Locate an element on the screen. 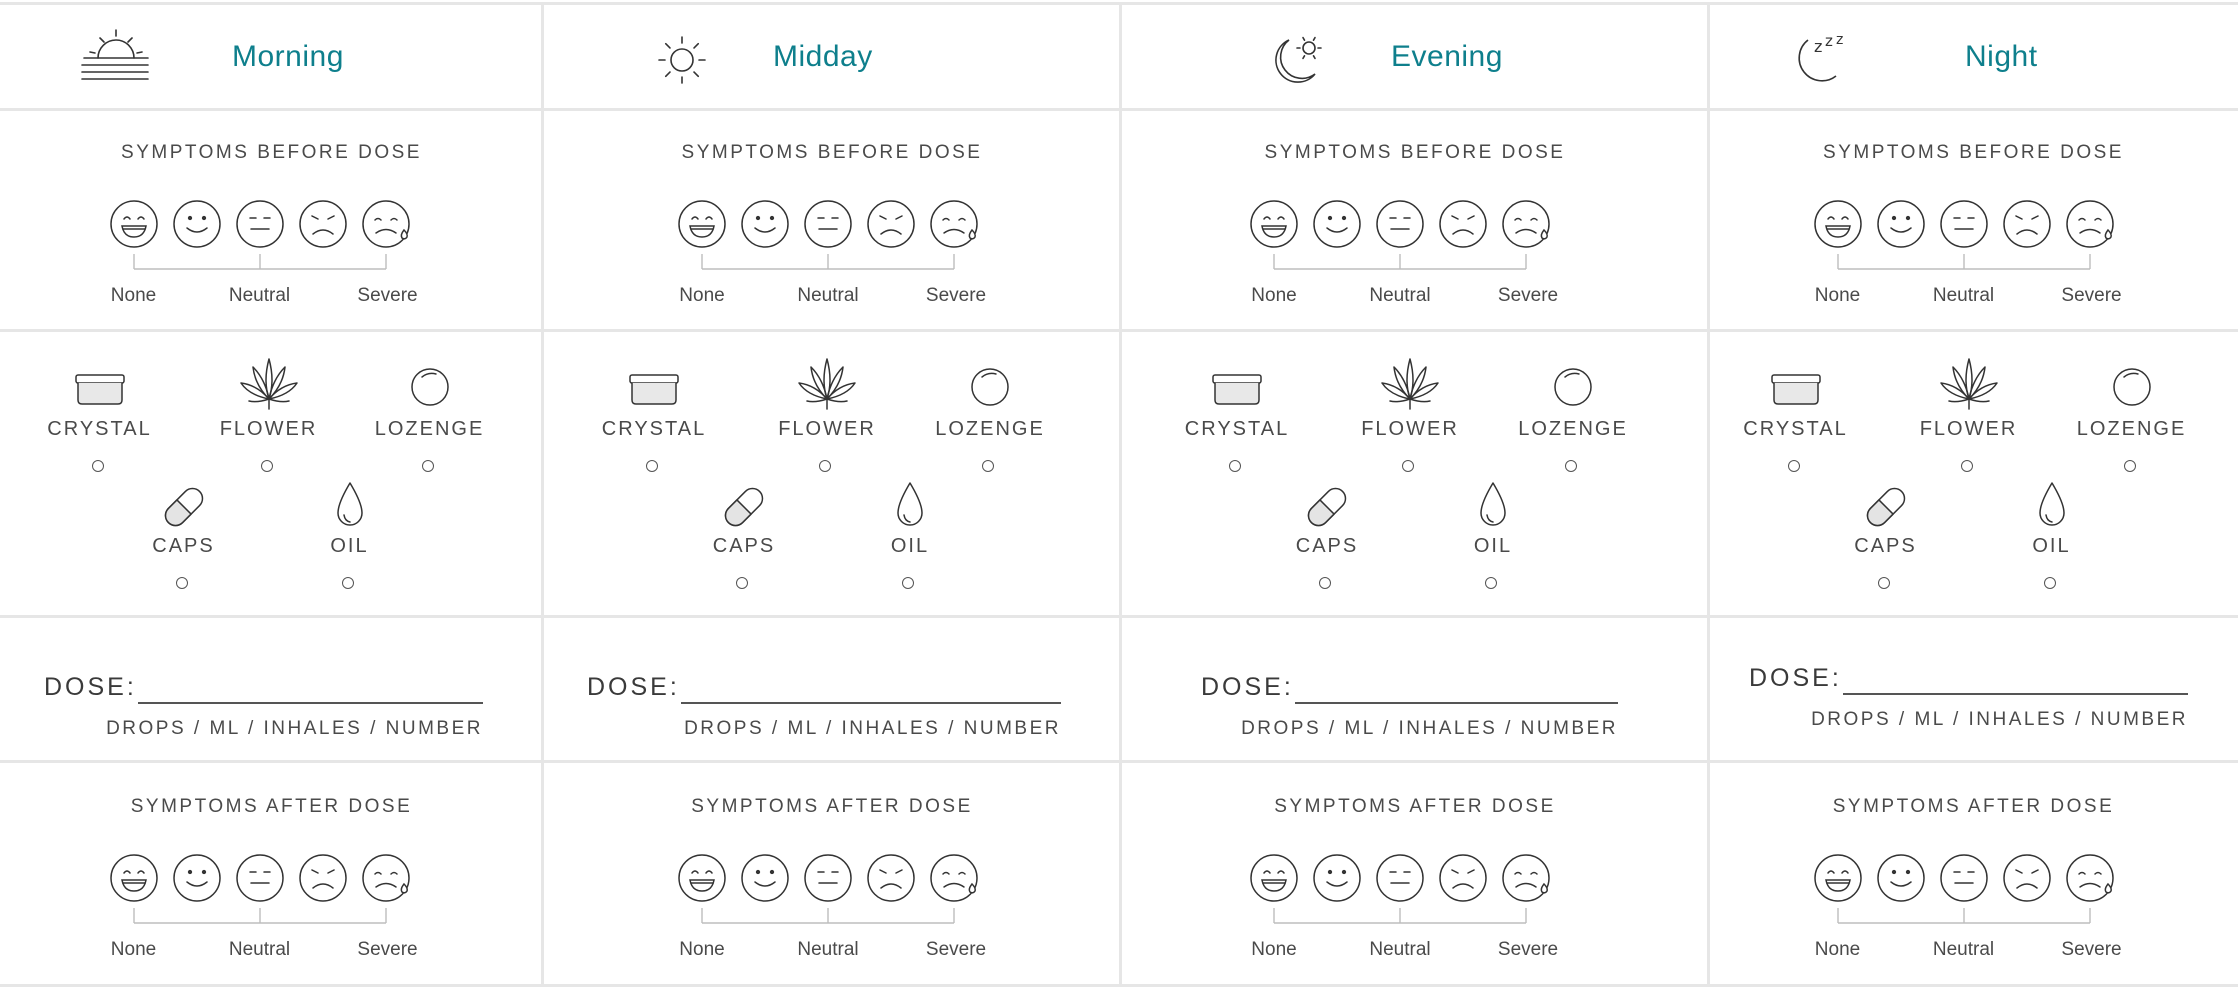 This screenshot has width=2238, height=987. period-header: Midday is located at coordinates (832, 55).